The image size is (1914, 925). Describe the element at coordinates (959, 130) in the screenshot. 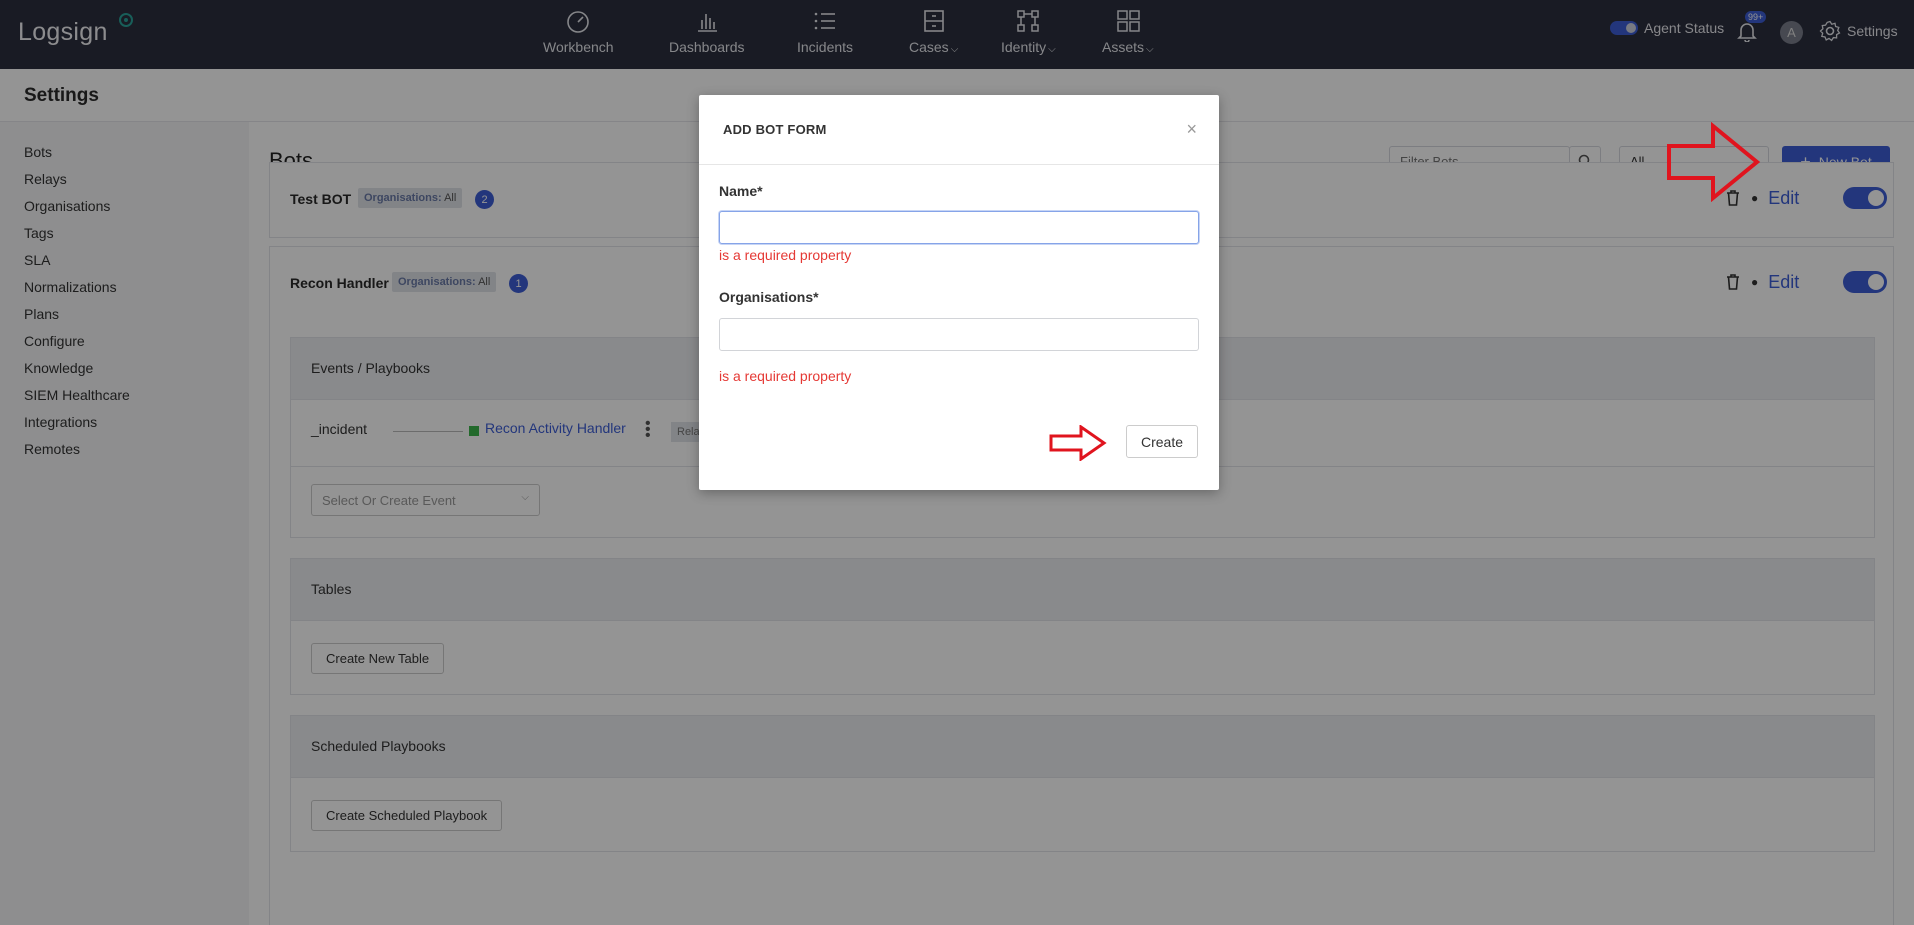

I see `modal-header: ADD BOT FORM ×` at that location.